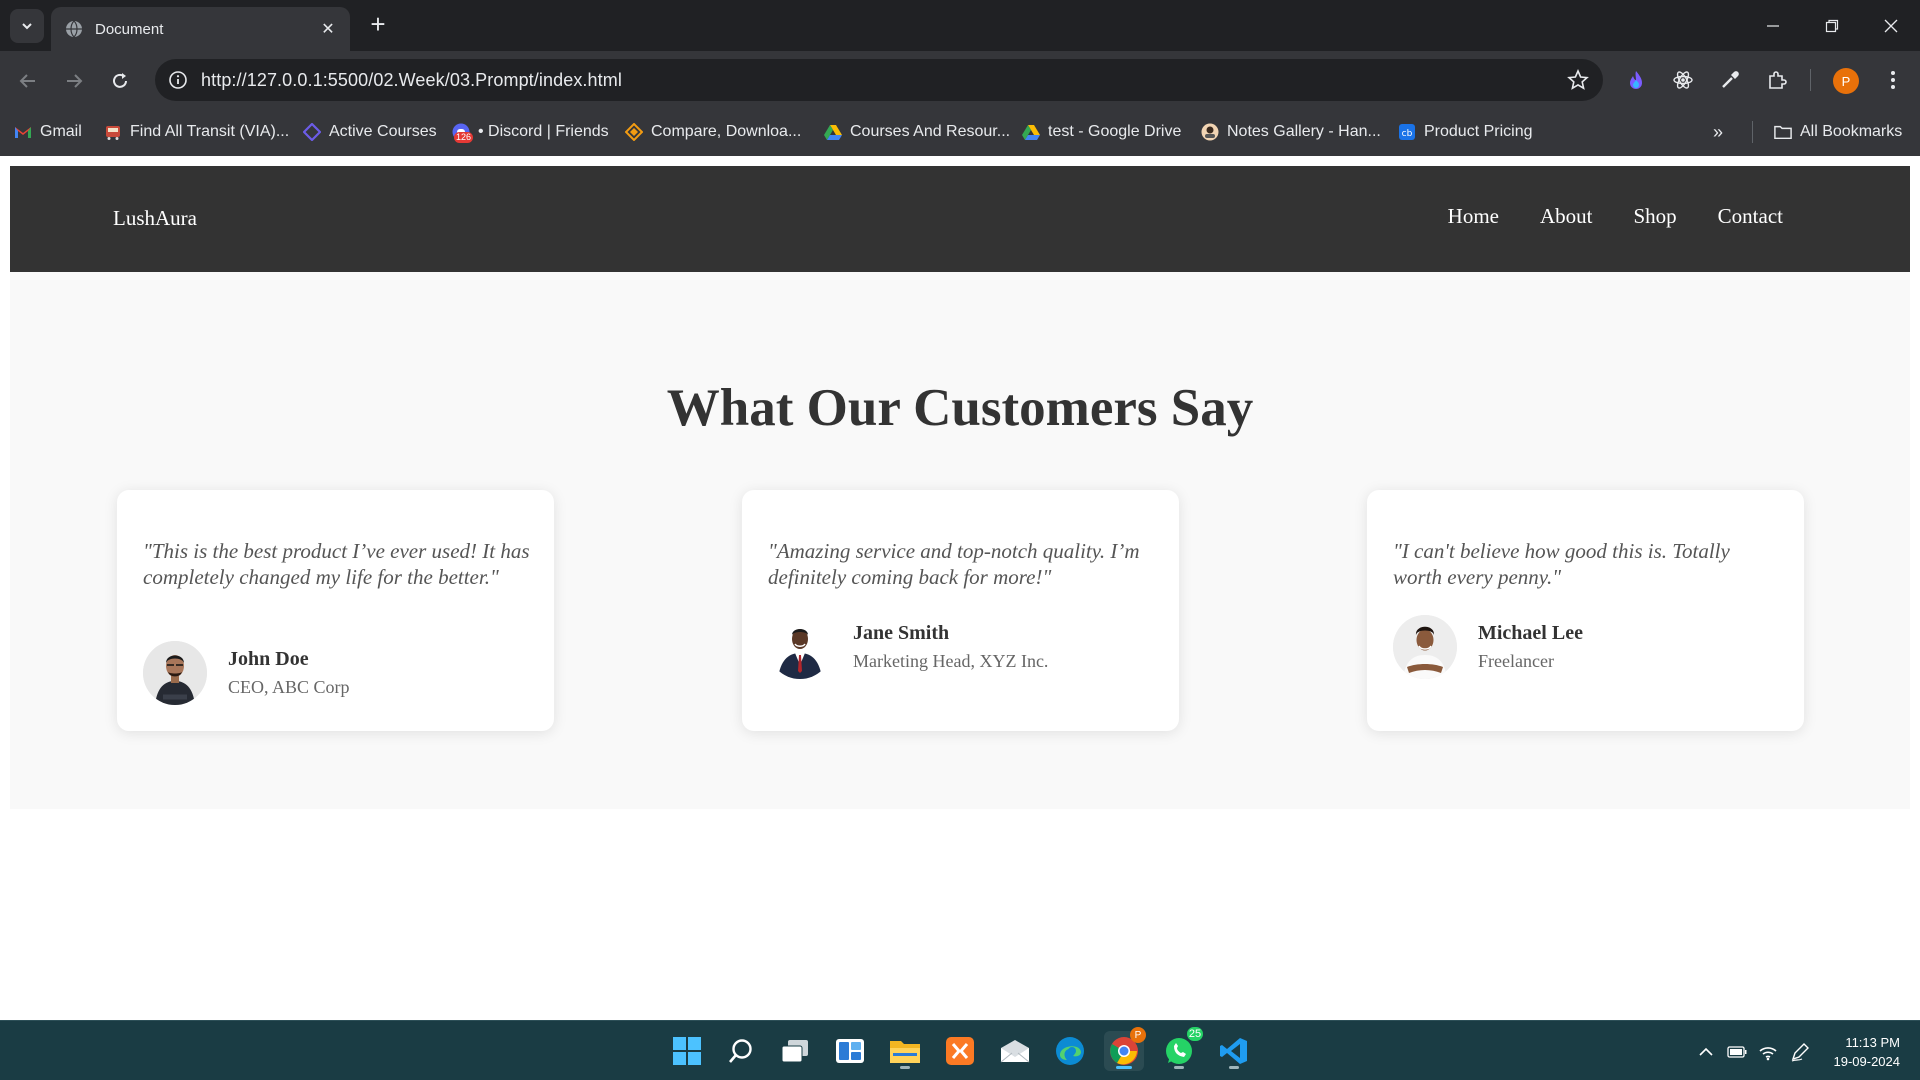  What do you see at coordinates (268, 659) in the screenshot?
I see `testimonial-name: John Doe` at bounding box center [268, 659].